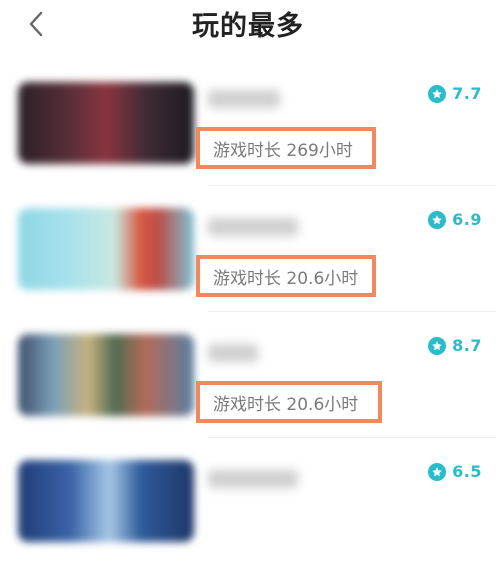 The image size is (496, 571). I want to click on header-bar: 玩的最多, so click(248, 25).